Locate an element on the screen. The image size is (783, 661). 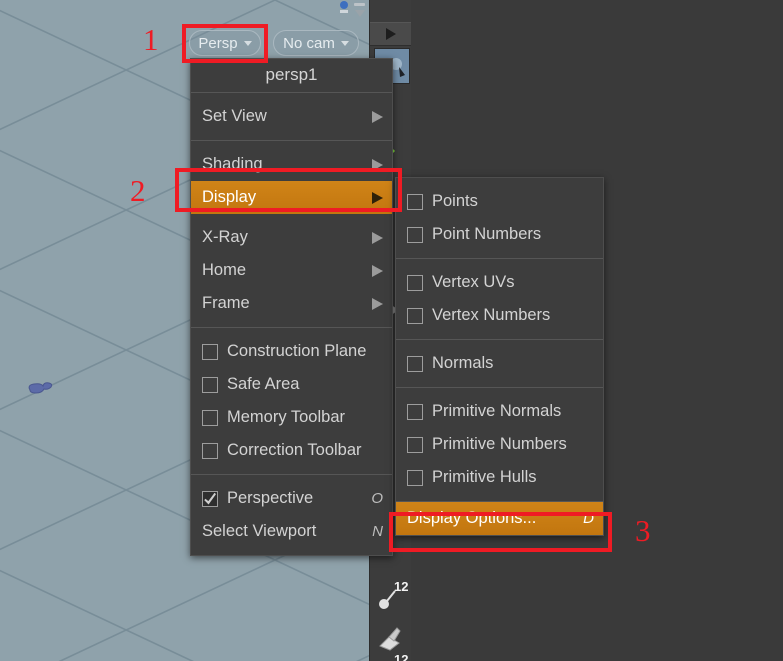
checkbox-checked-icon is located at coordinates (210, 498).